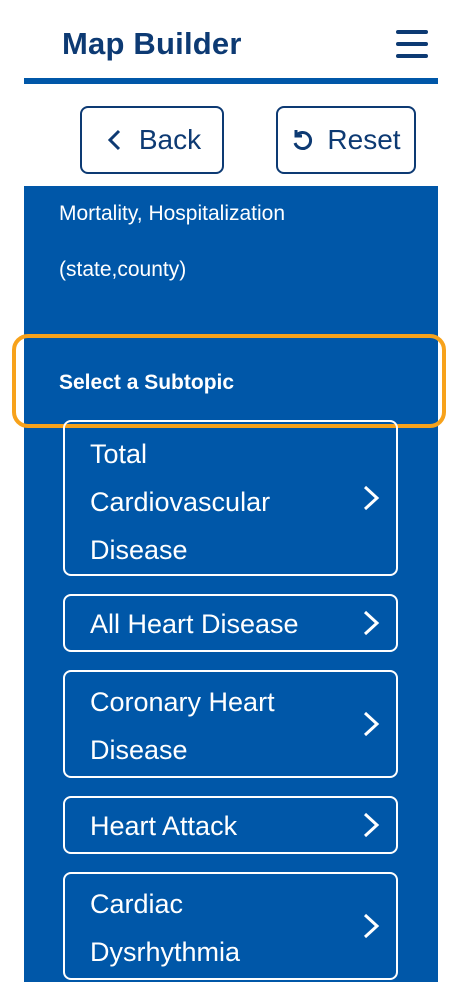 The image size is (450, 982). What do you see at coordinates (147, 382) in the screenshot?
I see `subtopic-heading: Select a Subtopic` at bounding box center [147, 382].